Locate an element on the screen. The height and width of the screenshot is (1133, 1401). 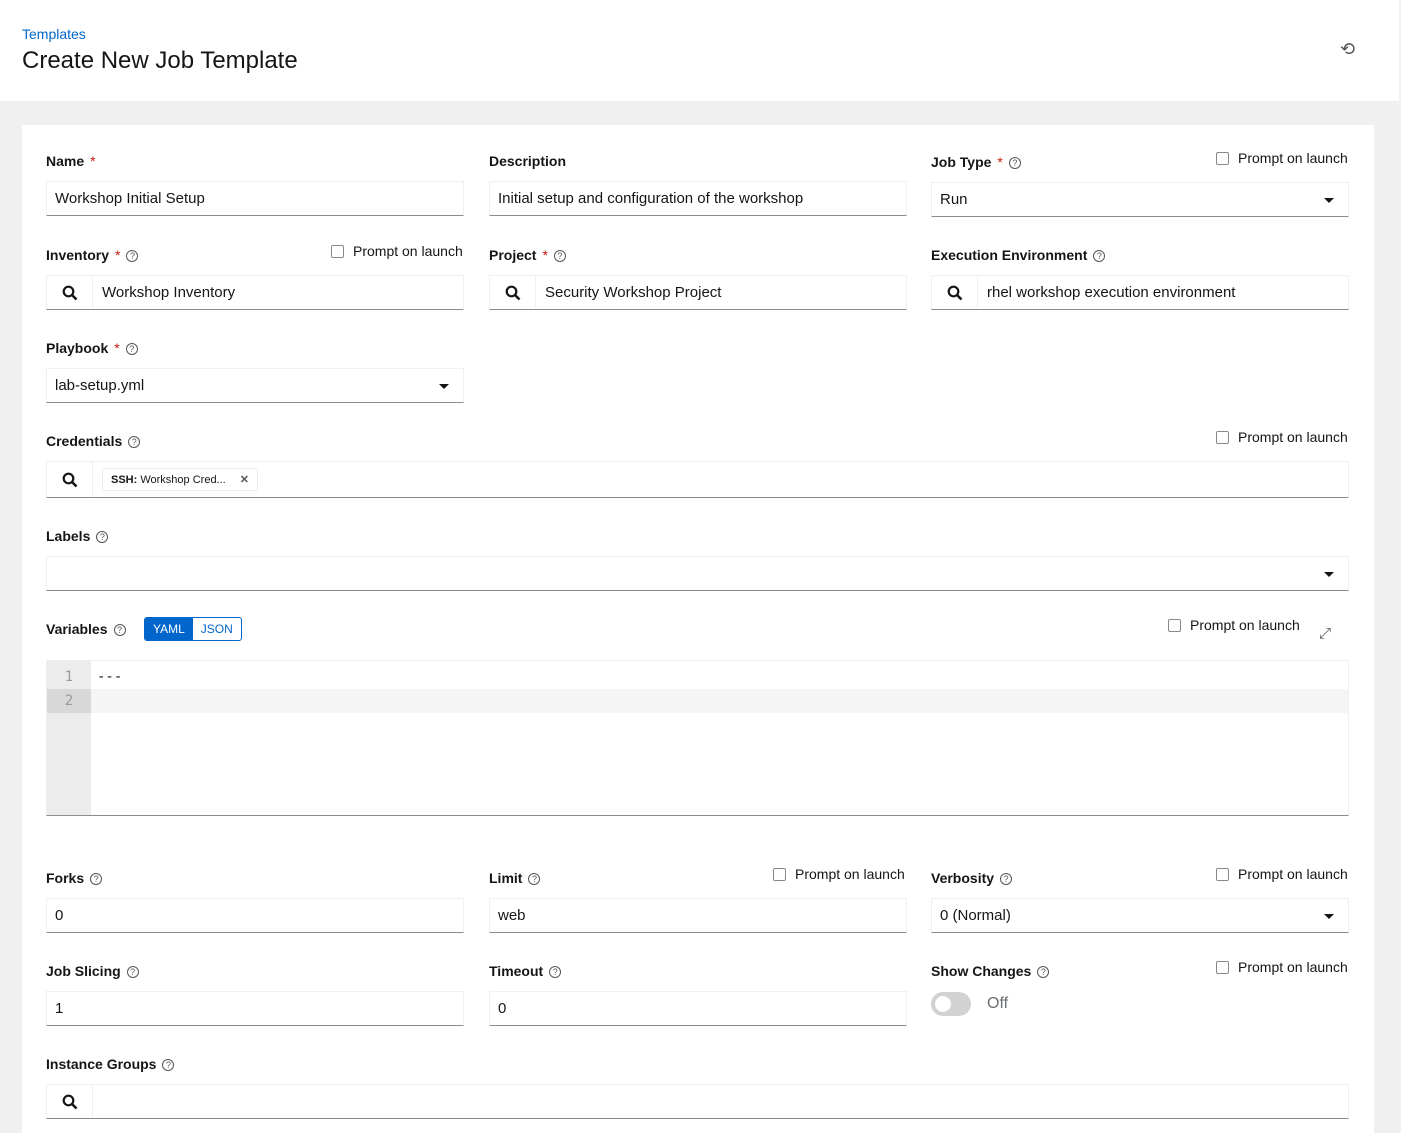
limit-value: web is located at coordinates (512, 915).